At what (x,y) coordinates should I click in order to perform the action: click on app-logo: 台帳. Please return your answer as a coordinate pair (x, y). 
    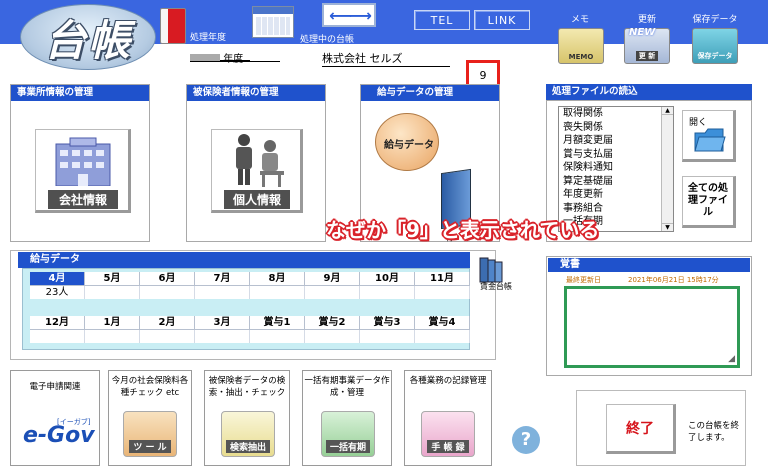
    Looking at the image, I should click on (88, 37).